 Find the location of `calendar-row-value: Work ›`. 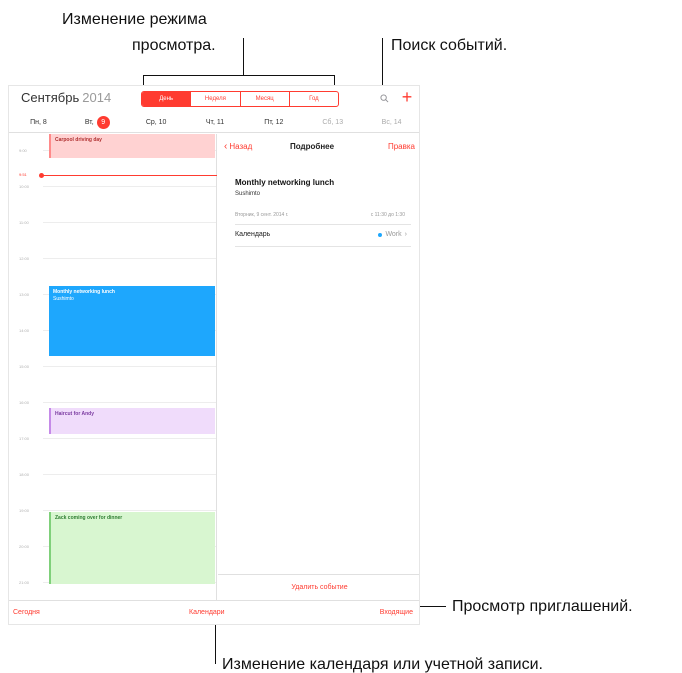

calendar-row-value: Work › is located at coordinates (392, 234).